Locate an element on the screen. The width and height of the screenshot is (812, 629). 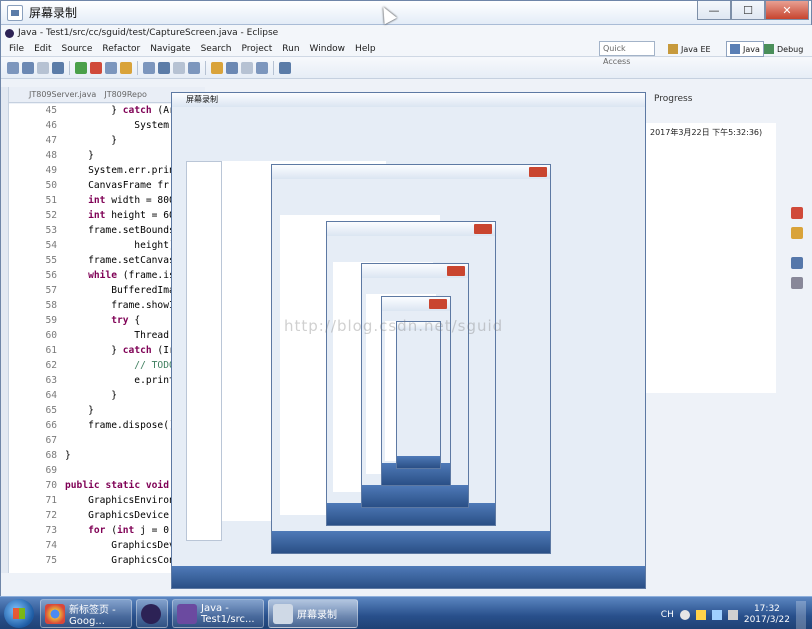
menu-help: Help is located at coordinates (365, 49).